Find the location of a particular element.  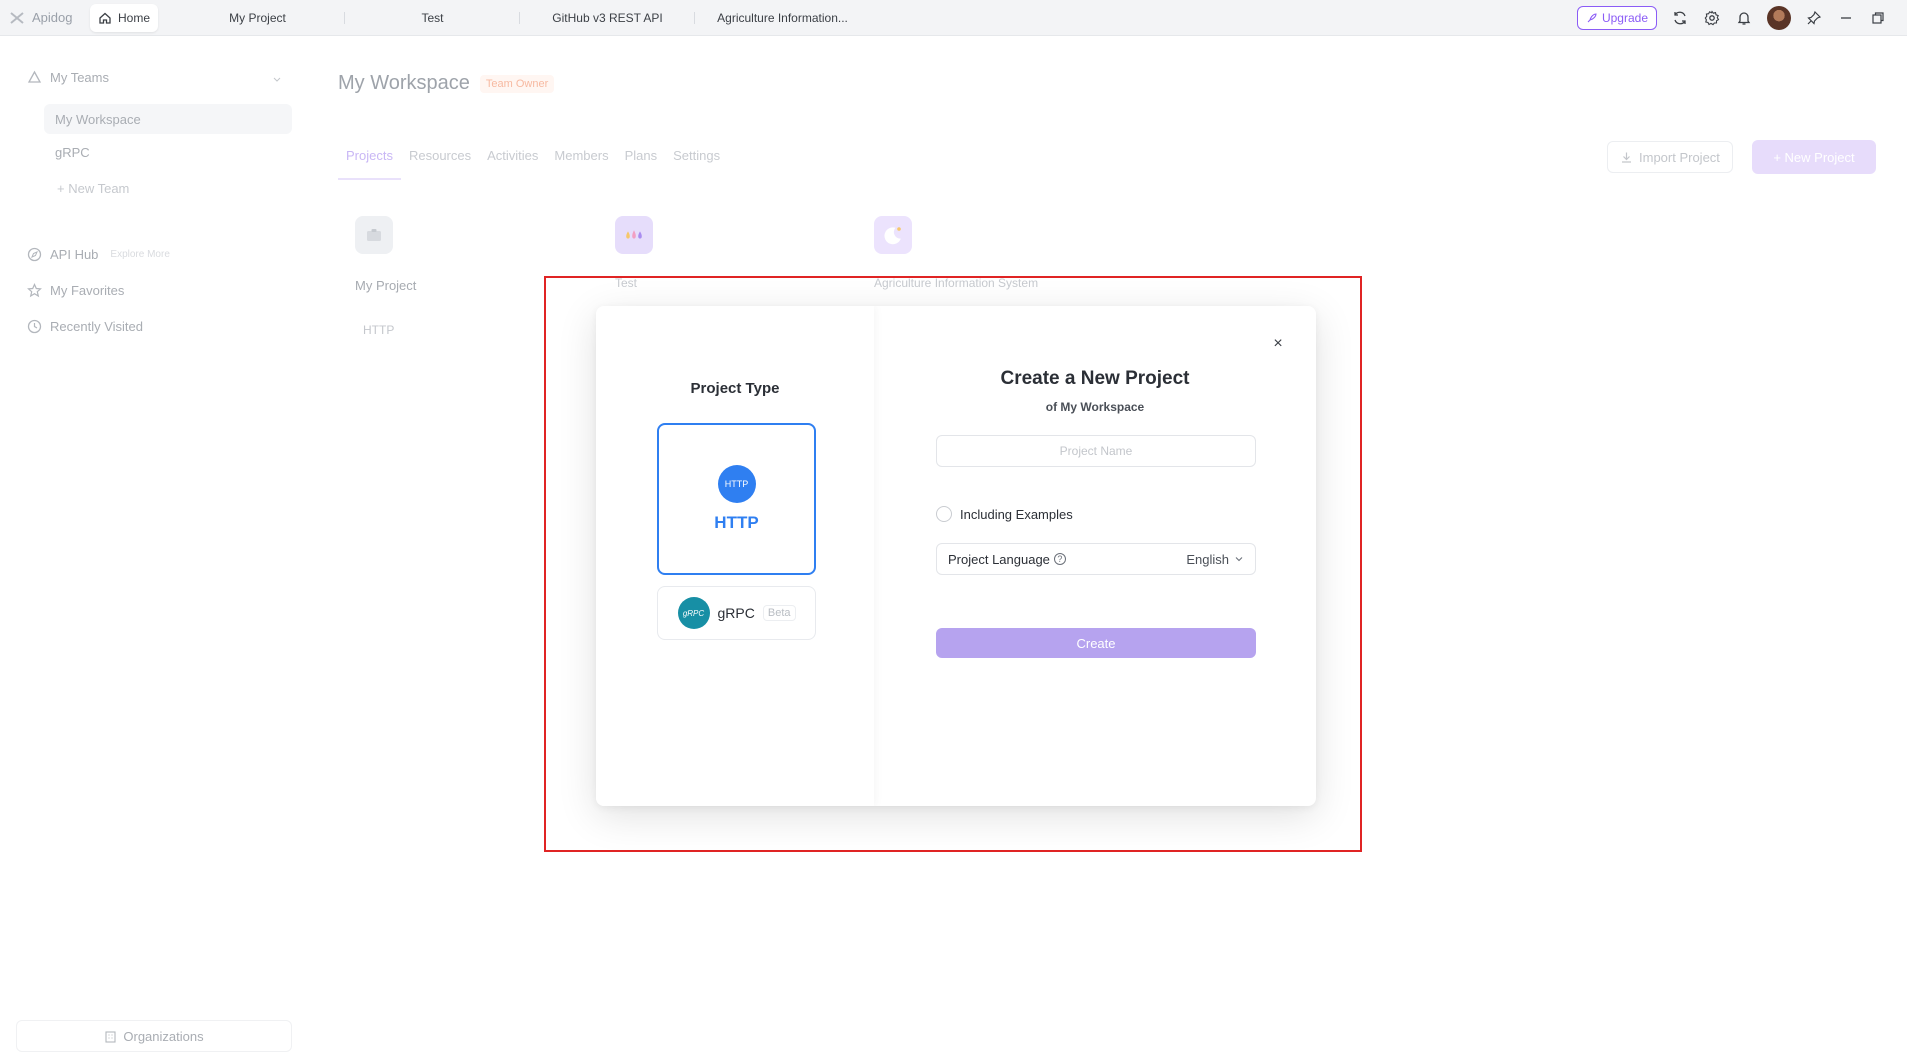

dialog-title: Create a New Project is located at coordinates (1095, 378).